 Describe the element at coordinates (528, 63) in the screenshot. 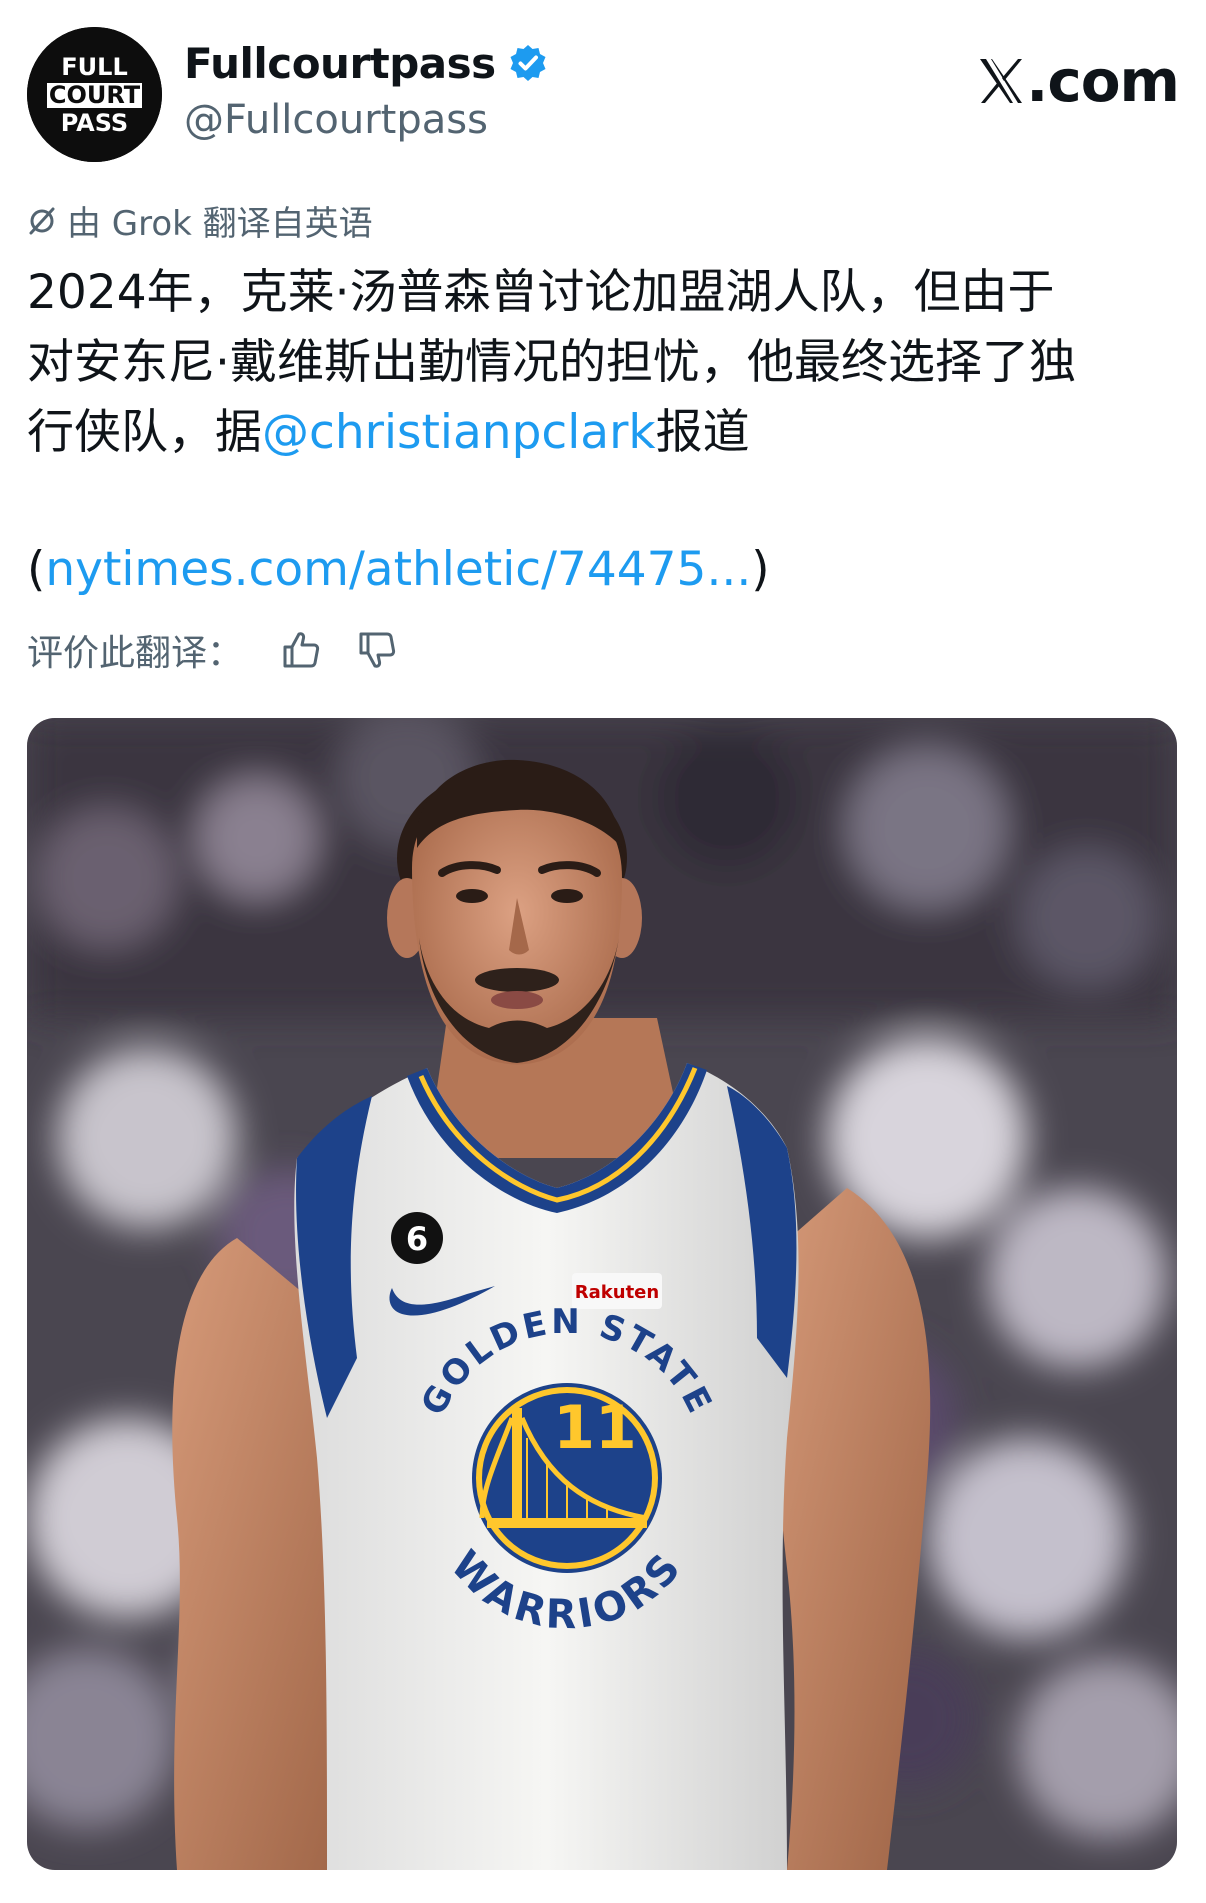

I see `verified-badge-icon` at that location.